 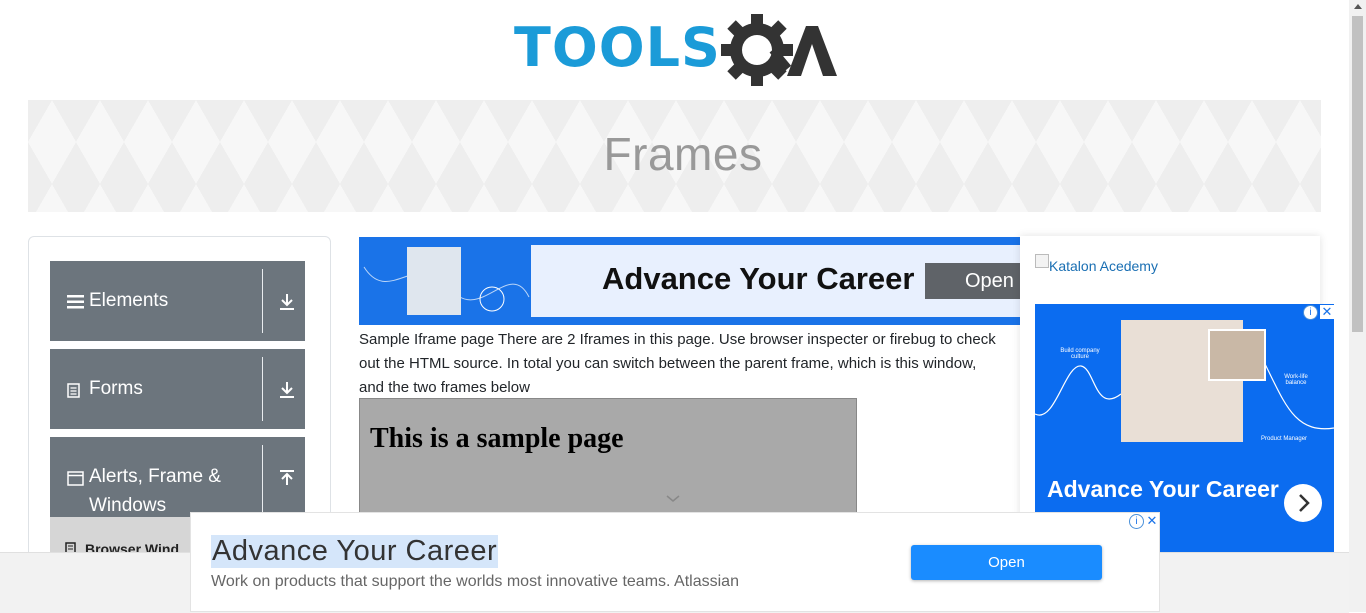 What do you see at coordinates (1296, 380) in the screenshot?
I see `ad-small-text: Work-life balance` at bounding box center [1296, 380].